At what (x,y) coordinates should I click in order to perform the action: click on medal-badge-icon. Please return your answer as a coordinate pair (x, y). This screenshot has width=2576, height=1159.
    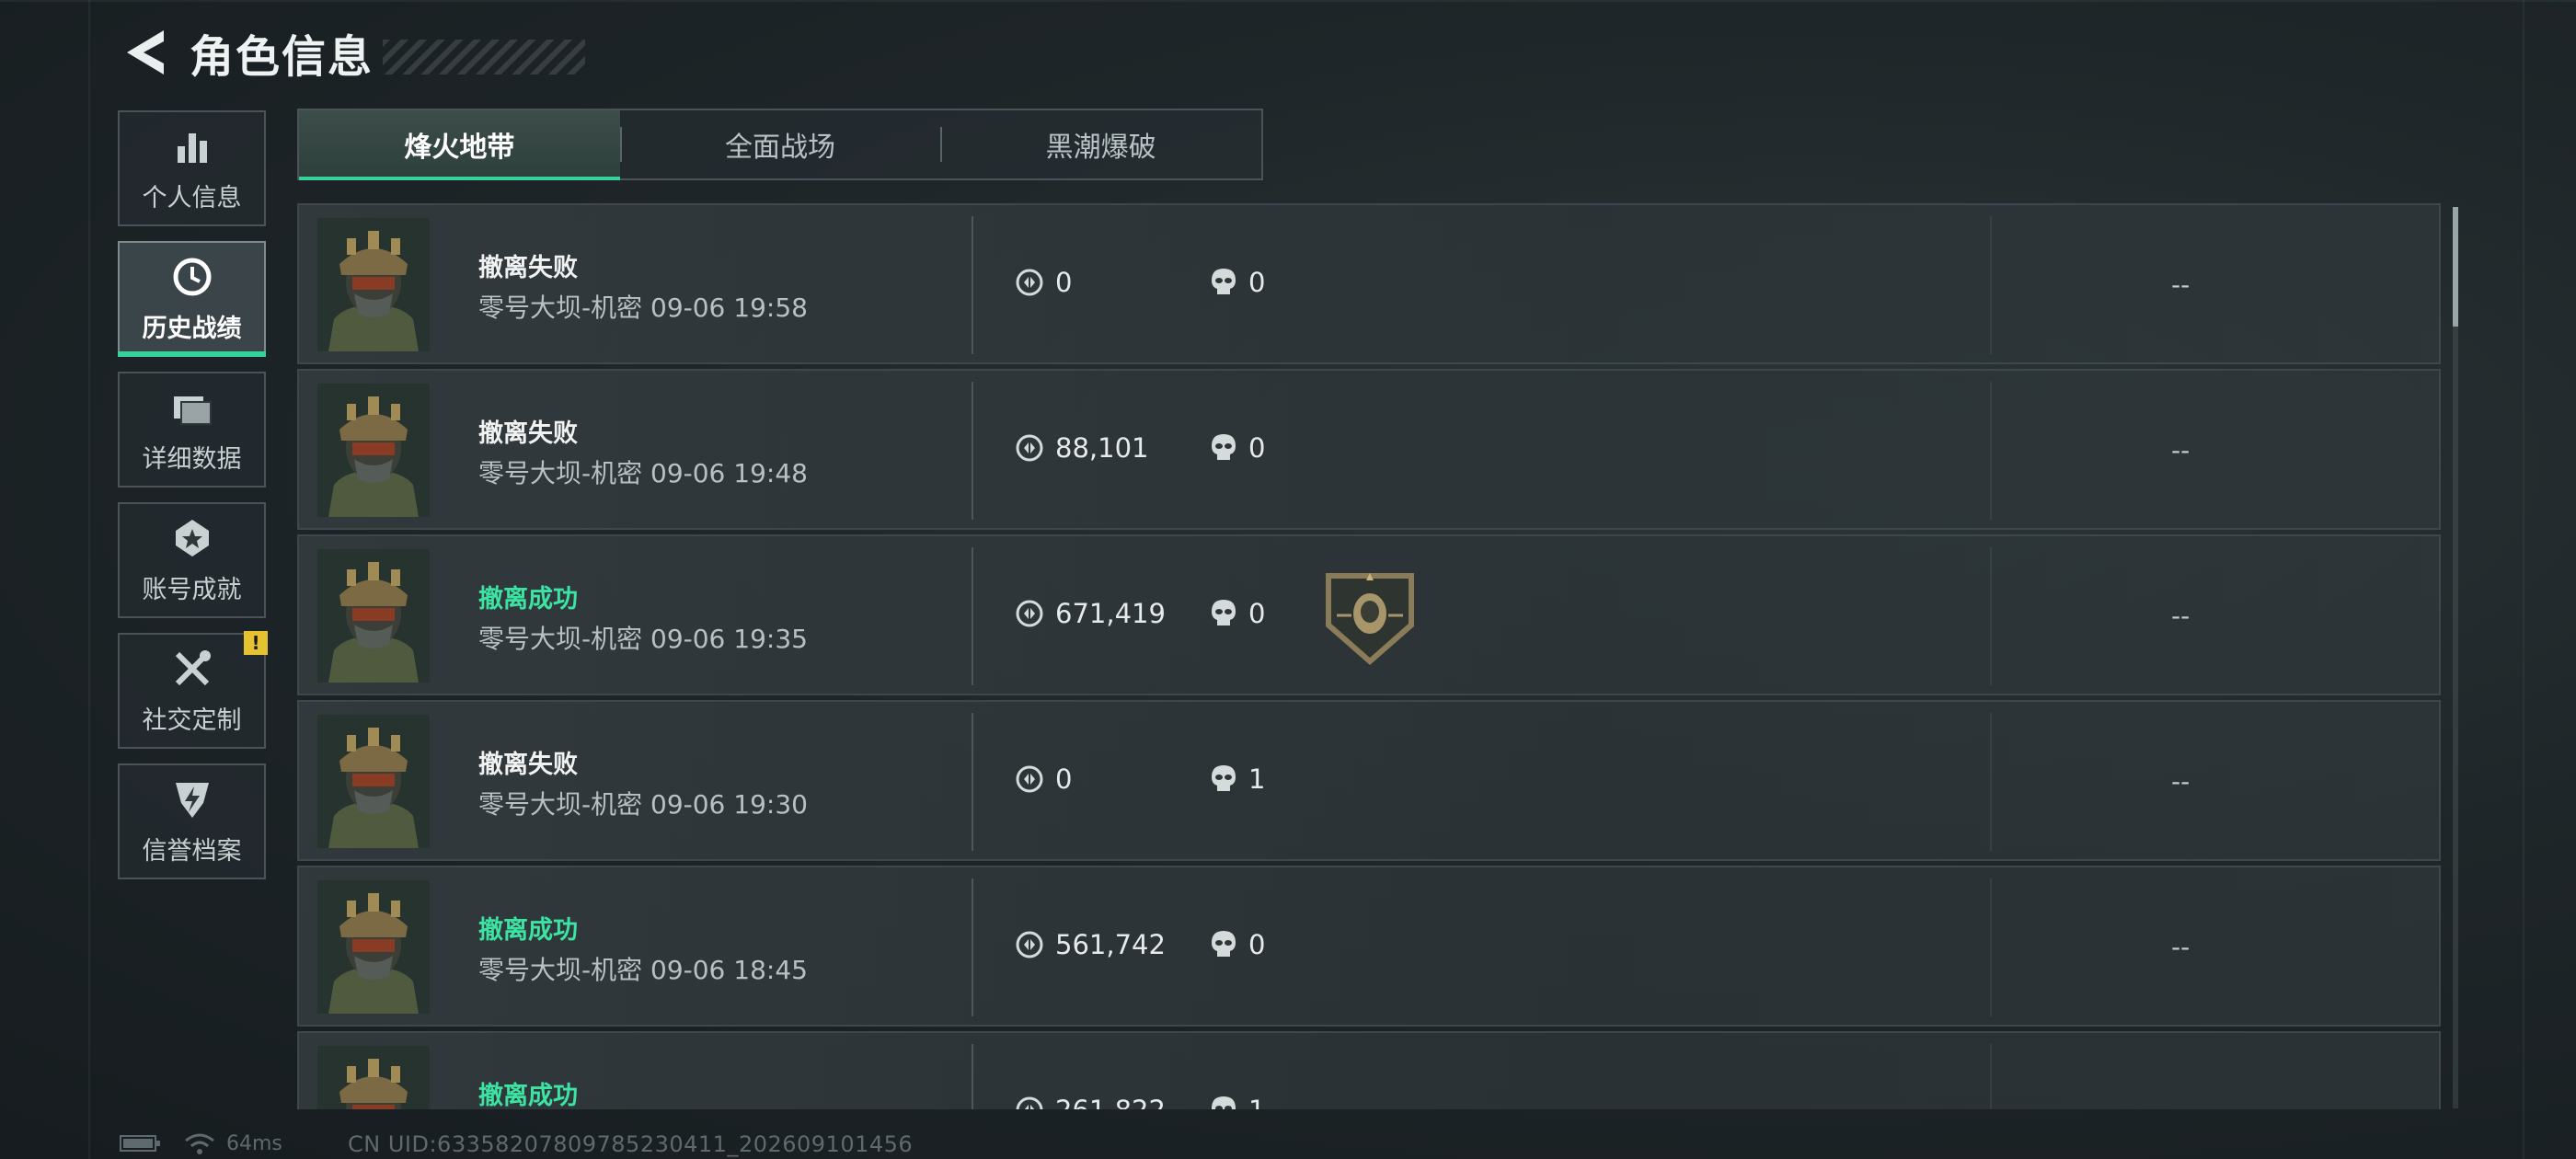
    Looking at the image, I should click on (1370, 619).